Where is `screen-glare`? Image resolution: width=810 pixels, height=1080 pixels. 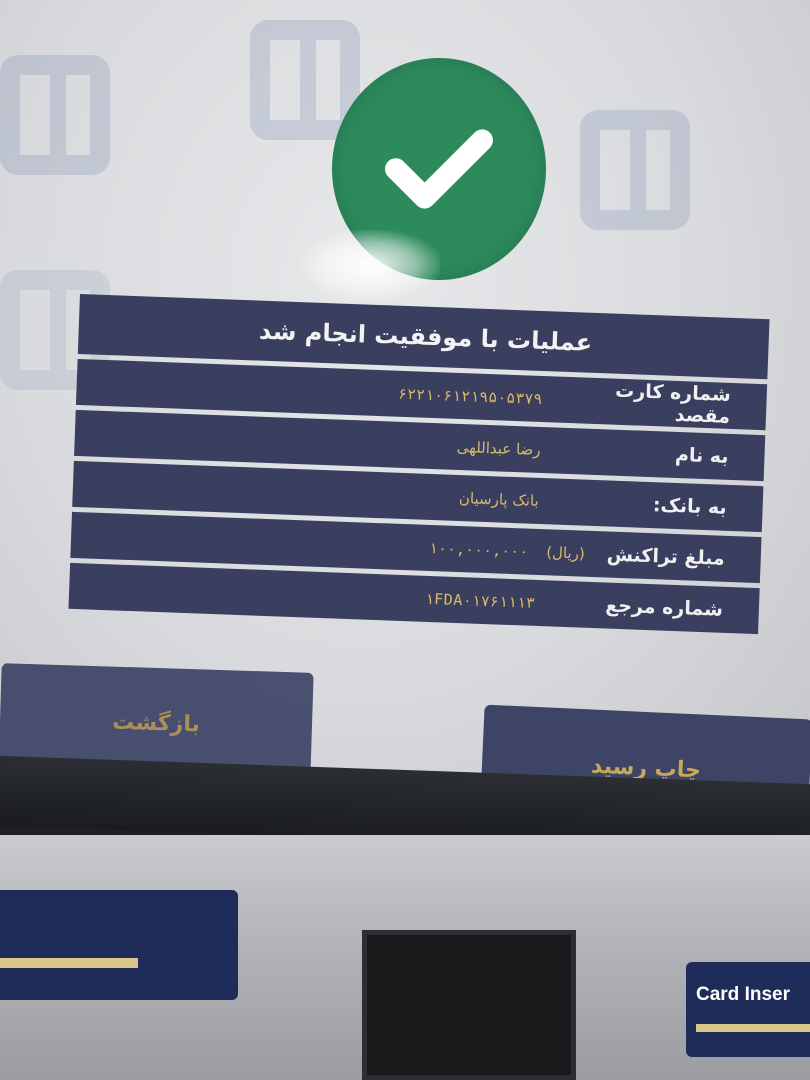 screen-glare is located at coordinates (370, 265).